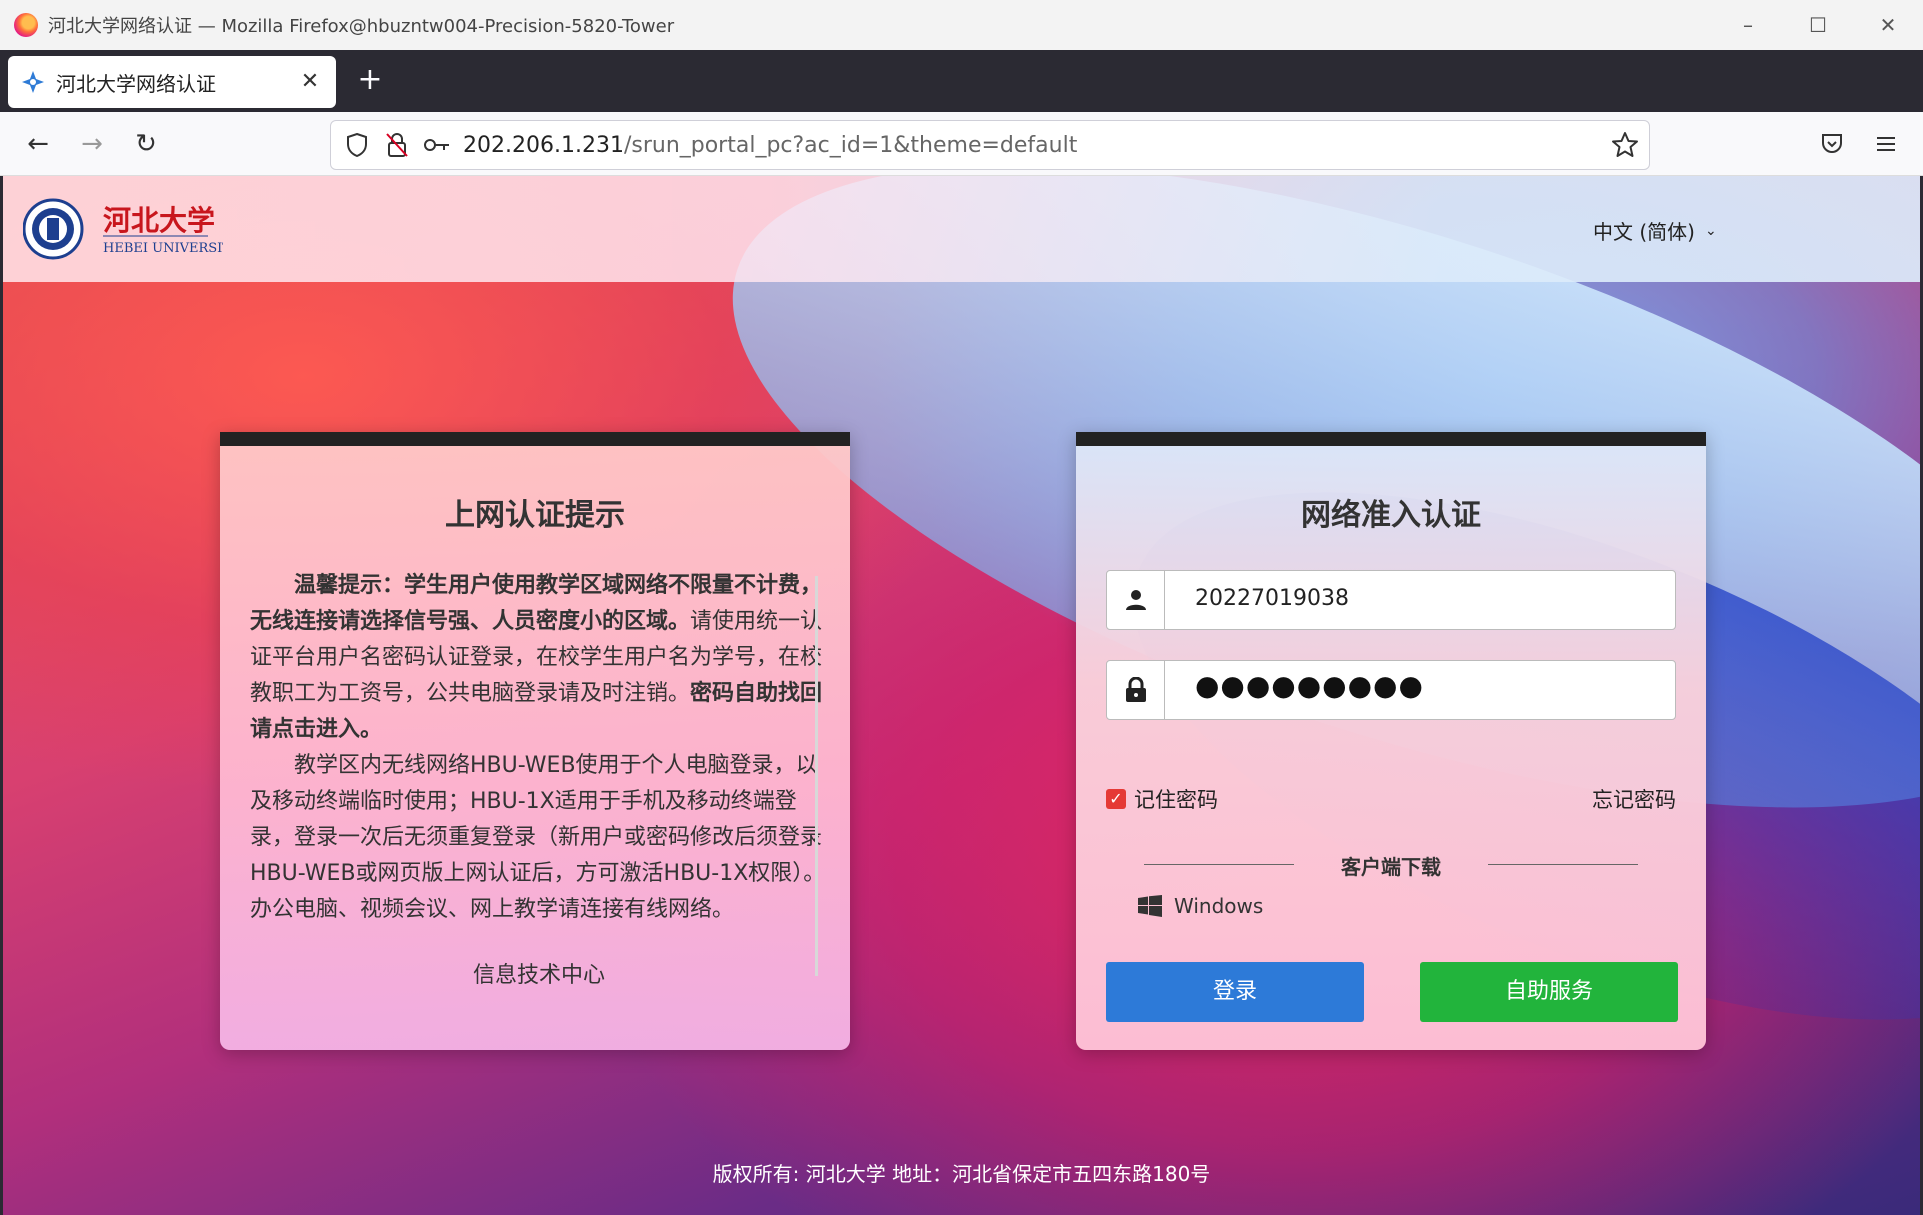  Describe the element at coordinates (437, 145) in the screenshot. I see `key-icon` at that location.